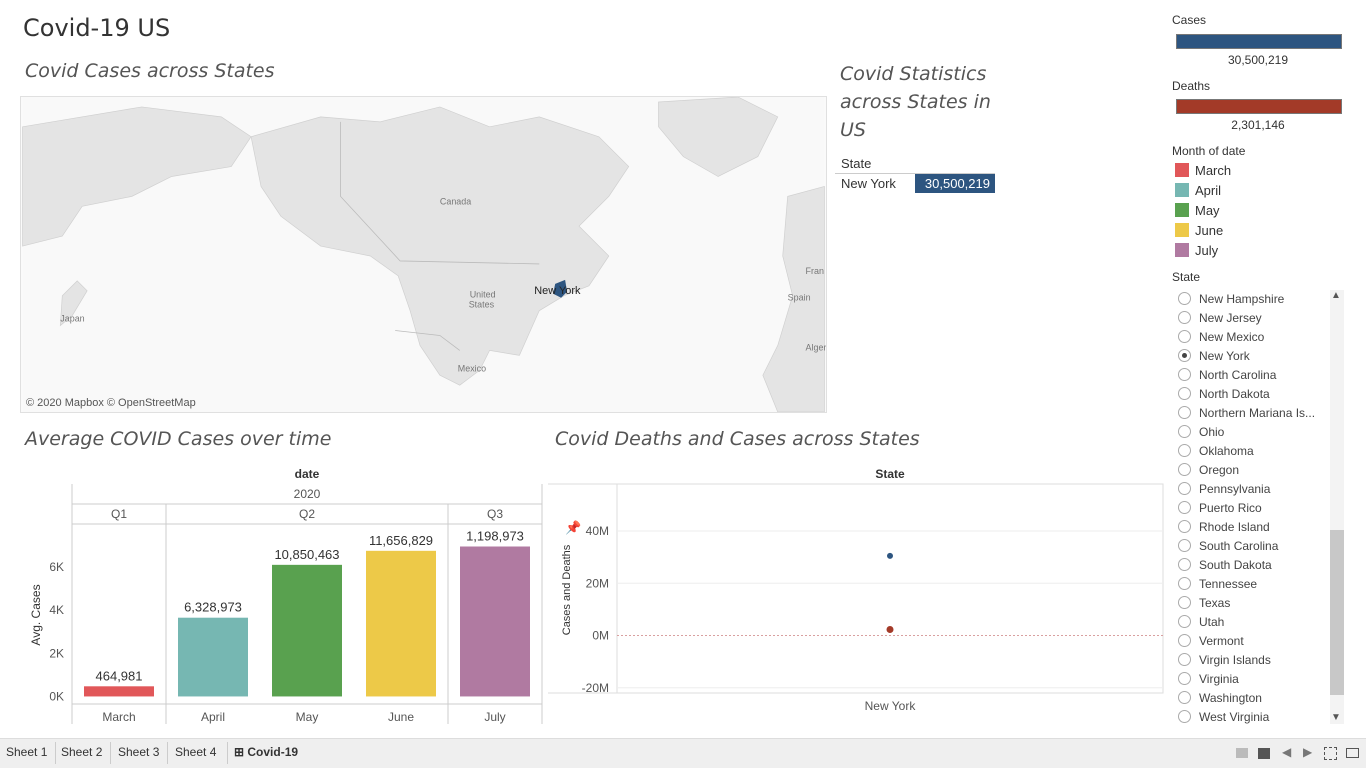 This screenshot has height=768, width=1366. I want to click on bar-data-label: 464,981, so click(119, 675).